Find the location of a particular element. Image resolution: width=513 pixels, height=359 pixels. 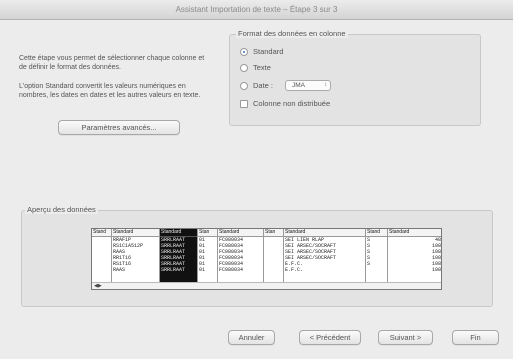

preview-cell: FC080034 is located at coordinates (231, 270).